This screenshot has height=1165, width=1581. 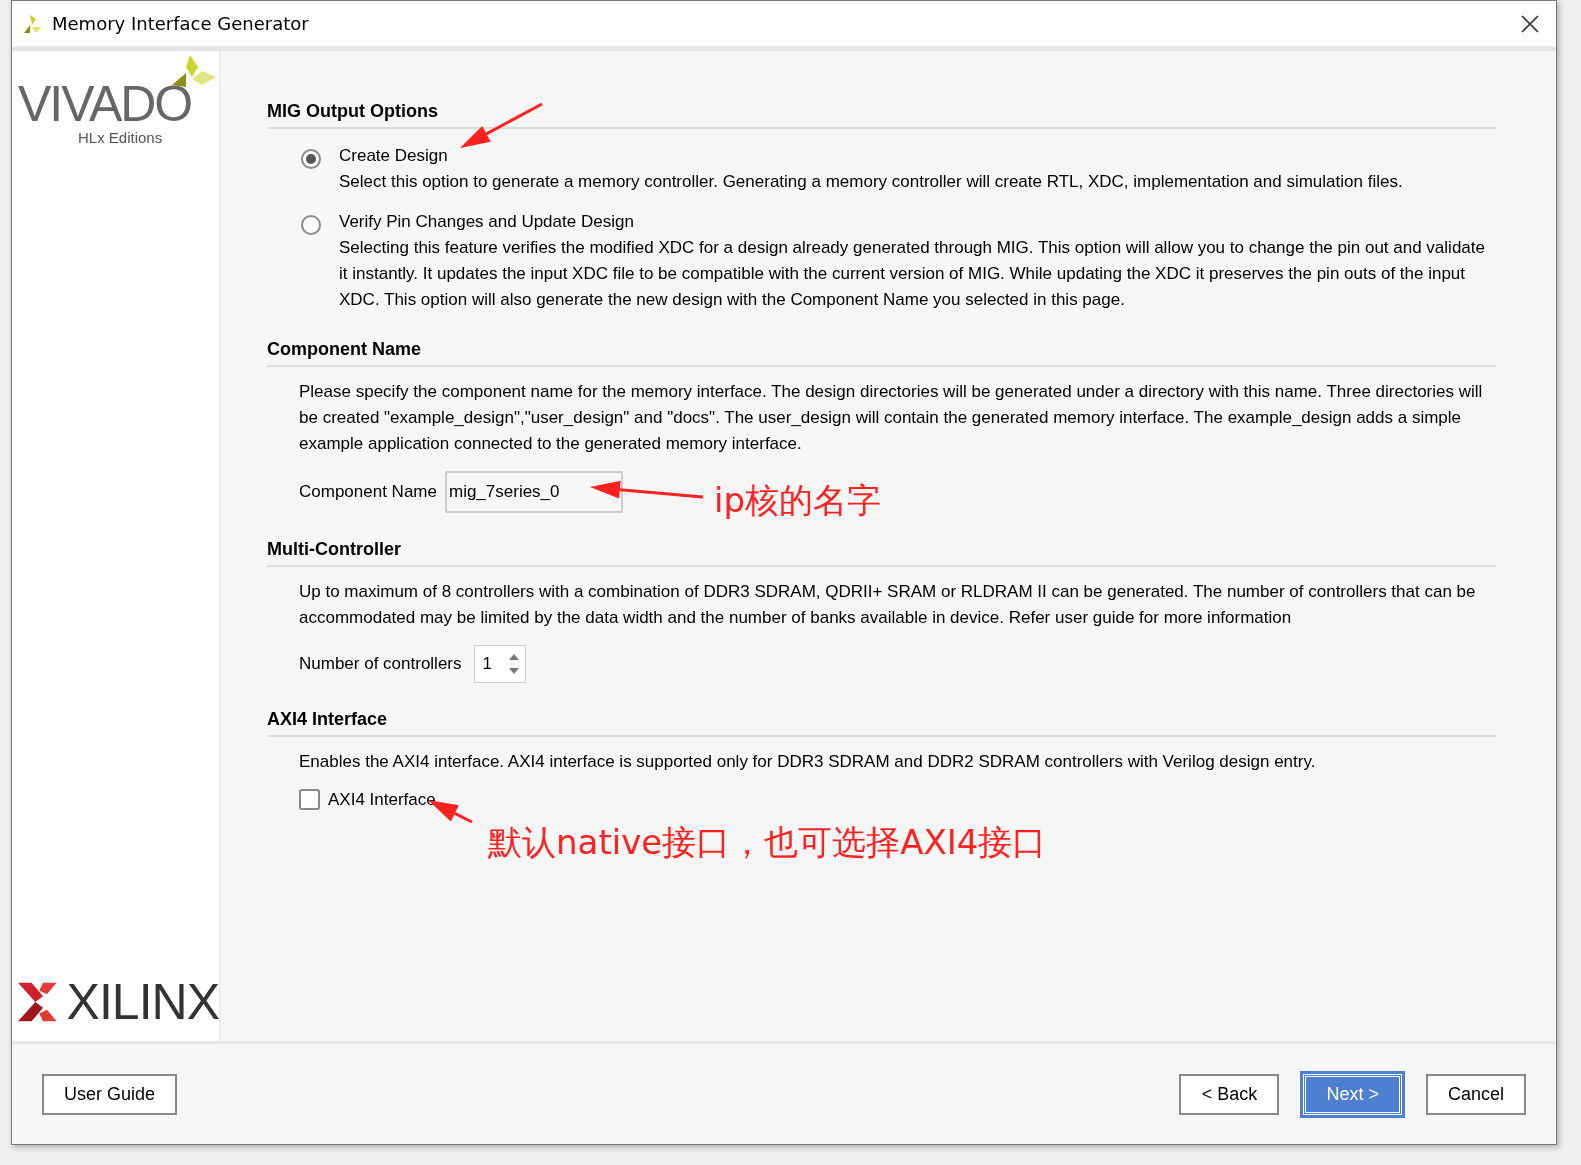 What do you see at coordinates (871, 182) in the screenshot?
I see `option-description: Select this option to generate a memory controller. Generating a memory controller will create RTL, XDC, implementation and simulation files.` at bounding box center [871, 182].